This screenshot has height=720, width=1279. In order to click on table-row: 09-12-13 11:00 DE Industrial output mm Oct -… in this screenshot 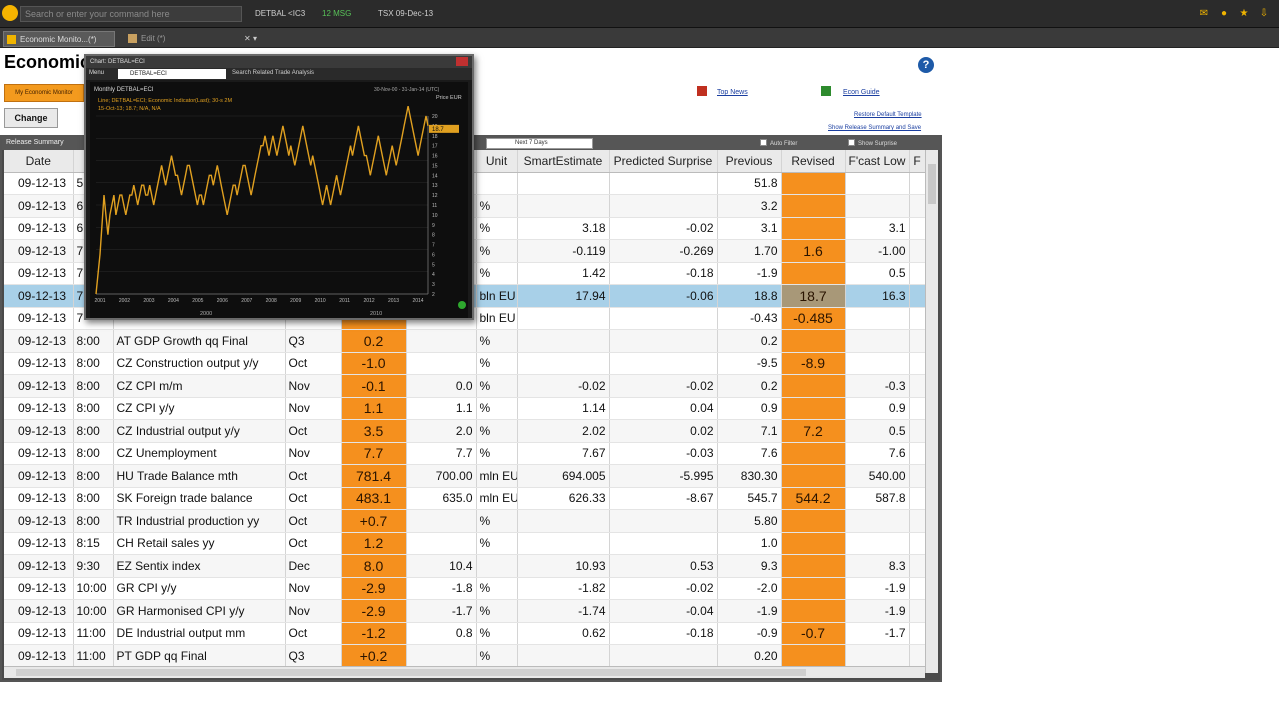, I will do `click(464, 633)`.